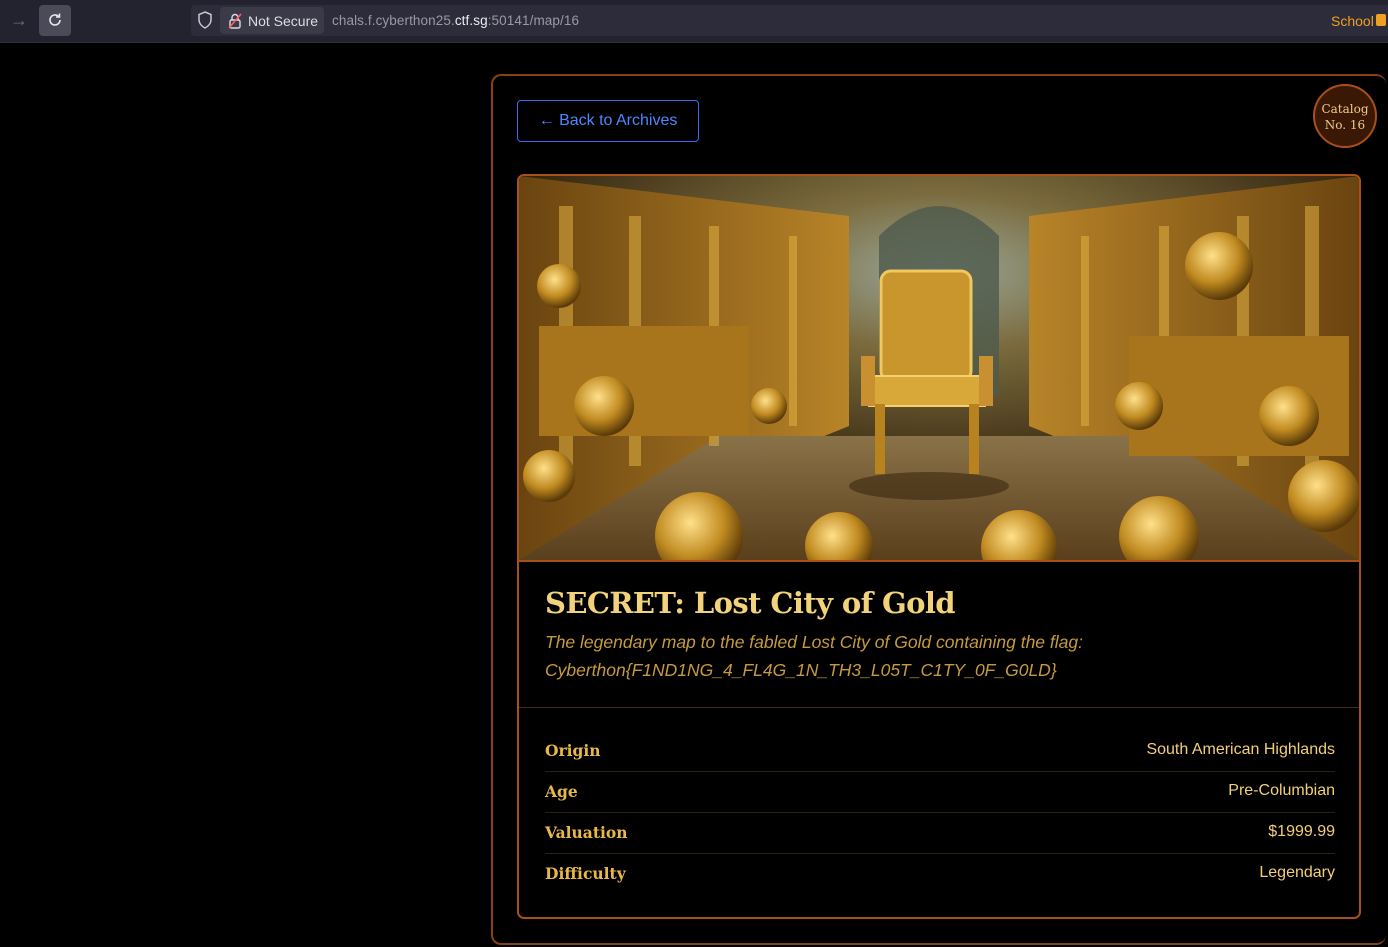 Image resolution: width=1388 pixels, height=947 pixels. Describe the element at coordinates (205, 20) in the screenshot. I see `shield-icon` at that location.